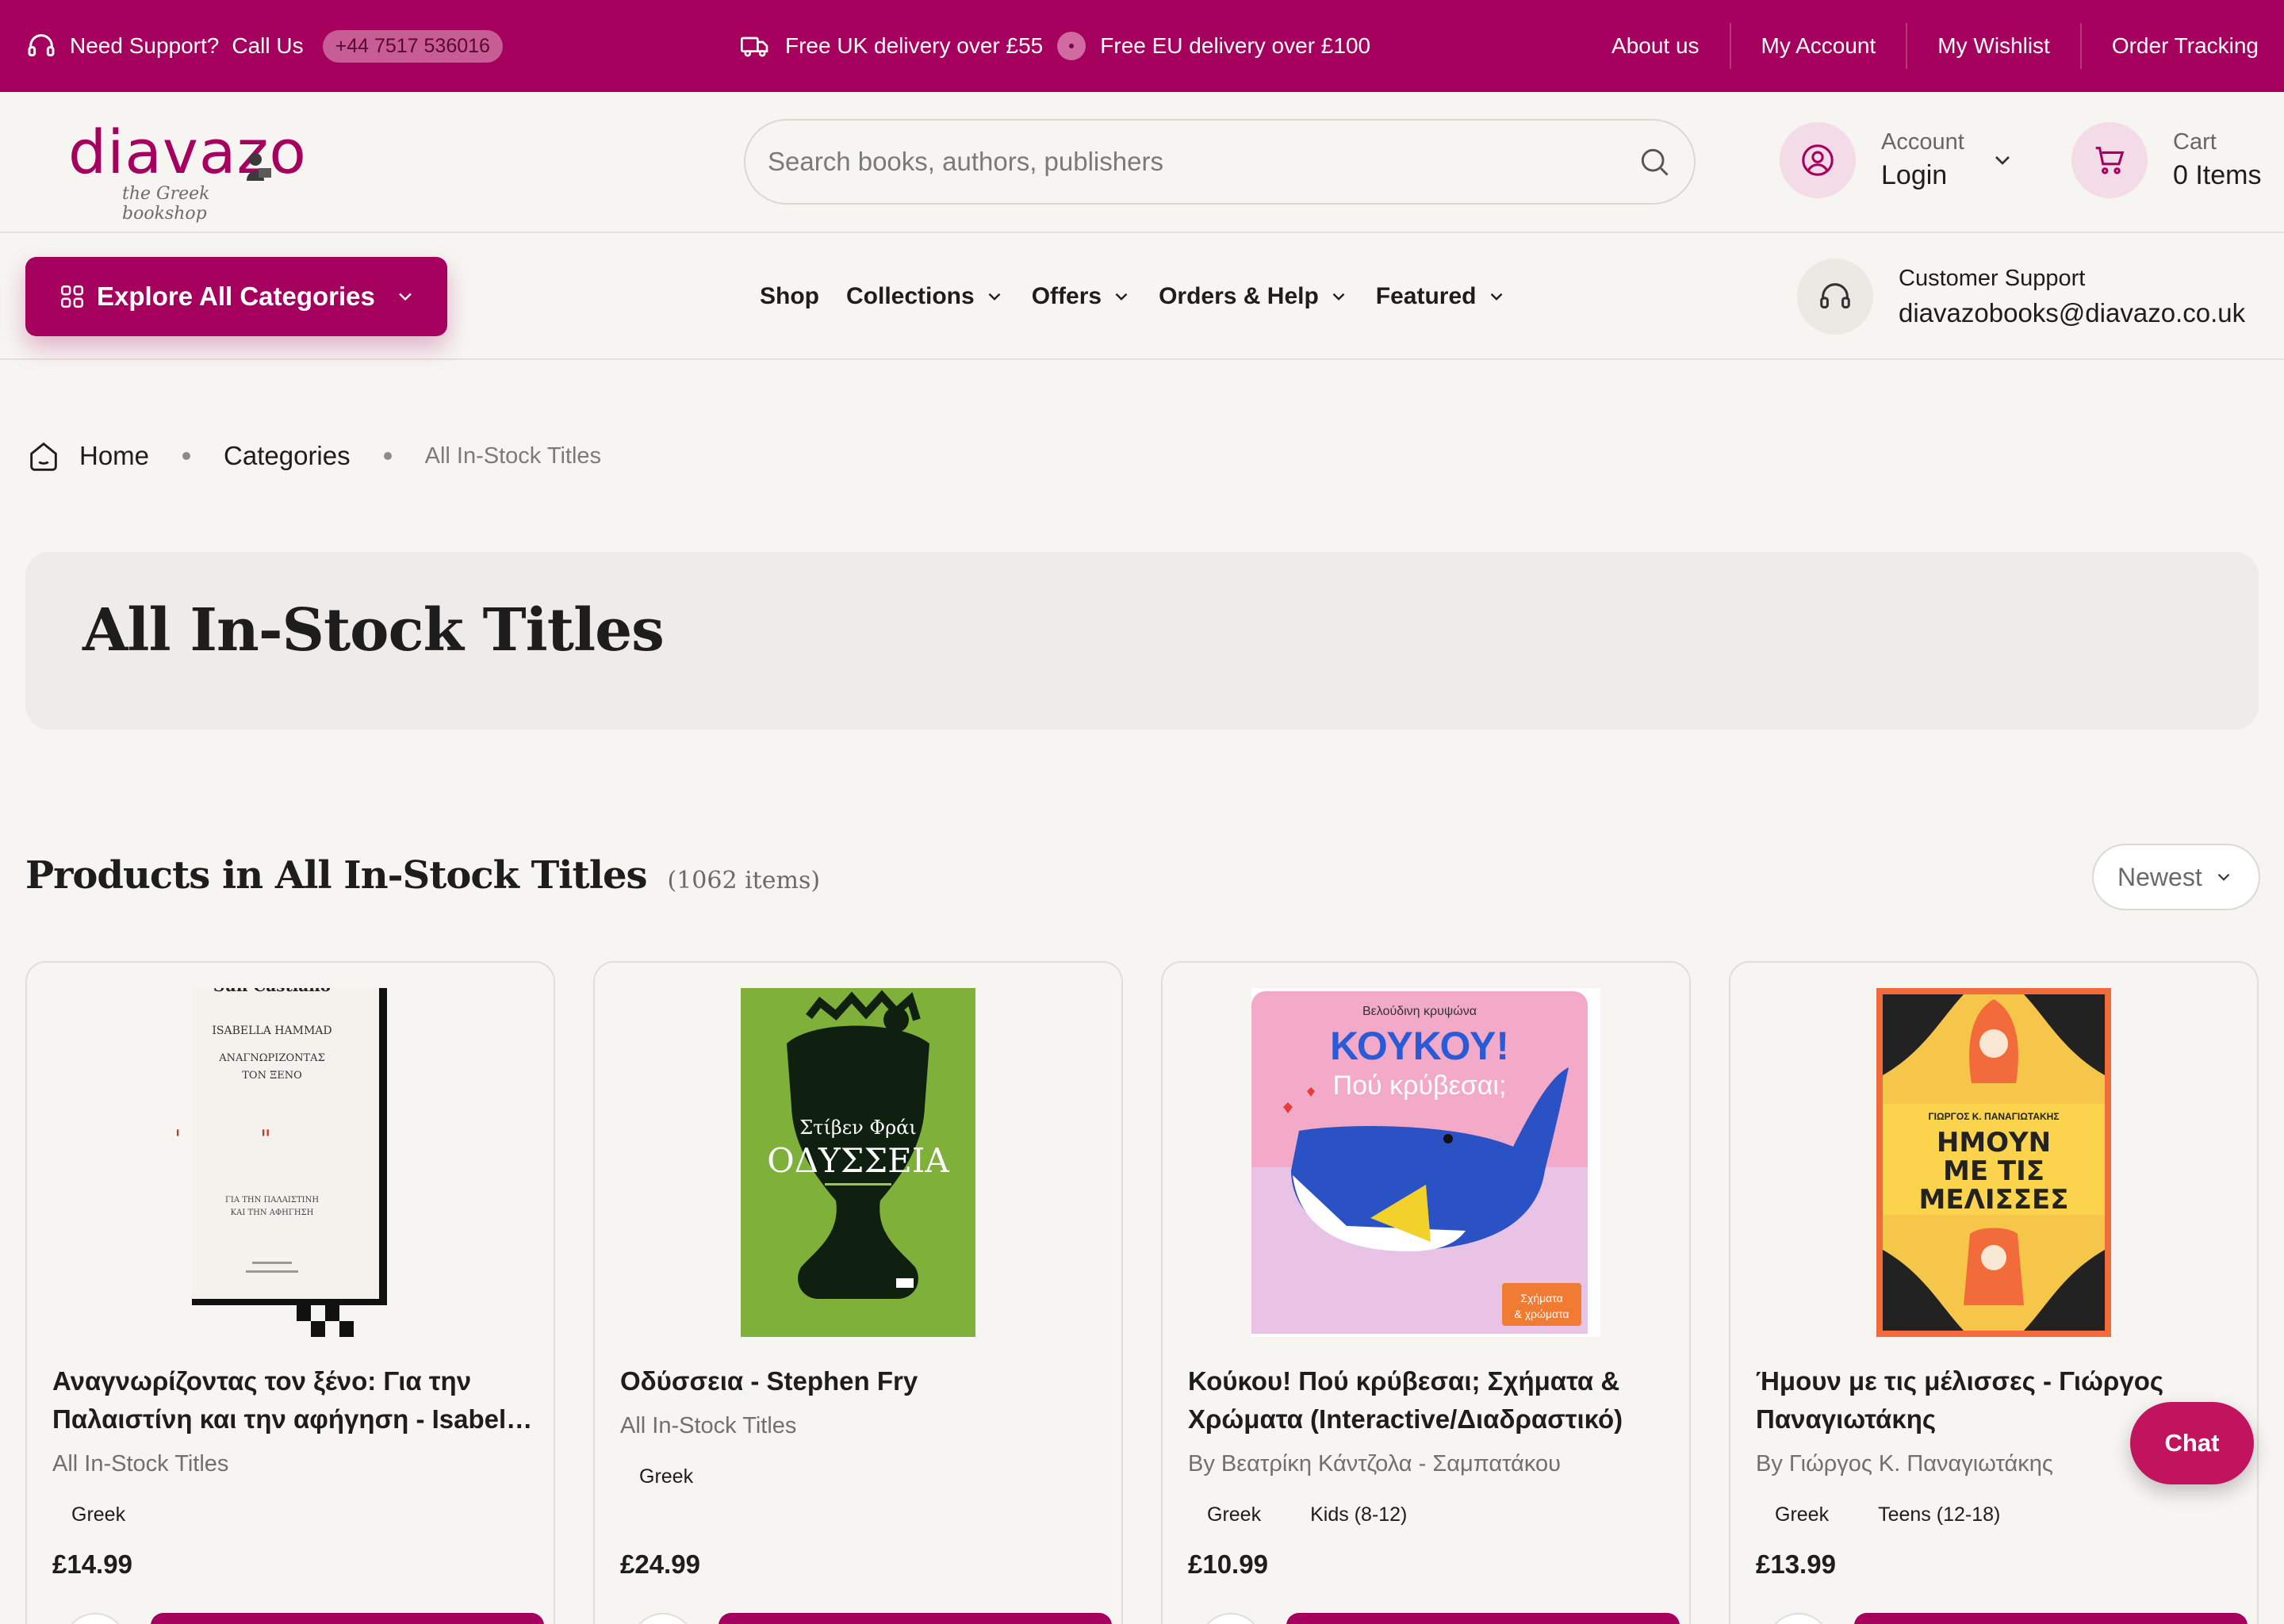 The width and height of the screenshot is (2284, 1624). Describe the element at coordinates (1914, 175) in the screenshot. I see `login-label: Login` at that location.